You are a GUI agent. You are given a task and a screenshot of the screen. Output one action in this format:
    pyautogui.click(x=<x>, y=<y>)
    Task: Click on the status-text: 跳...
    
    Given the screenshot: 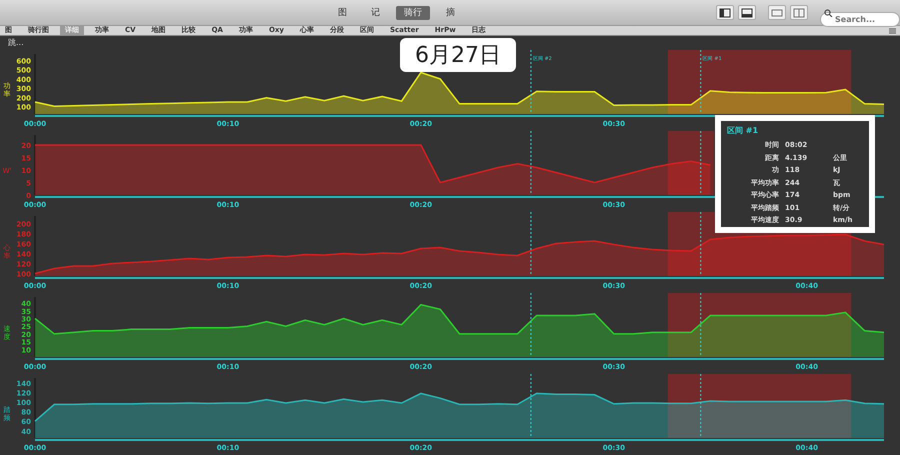 What is the action you would take?
    pyautogui.click(x=16, y=43)
    